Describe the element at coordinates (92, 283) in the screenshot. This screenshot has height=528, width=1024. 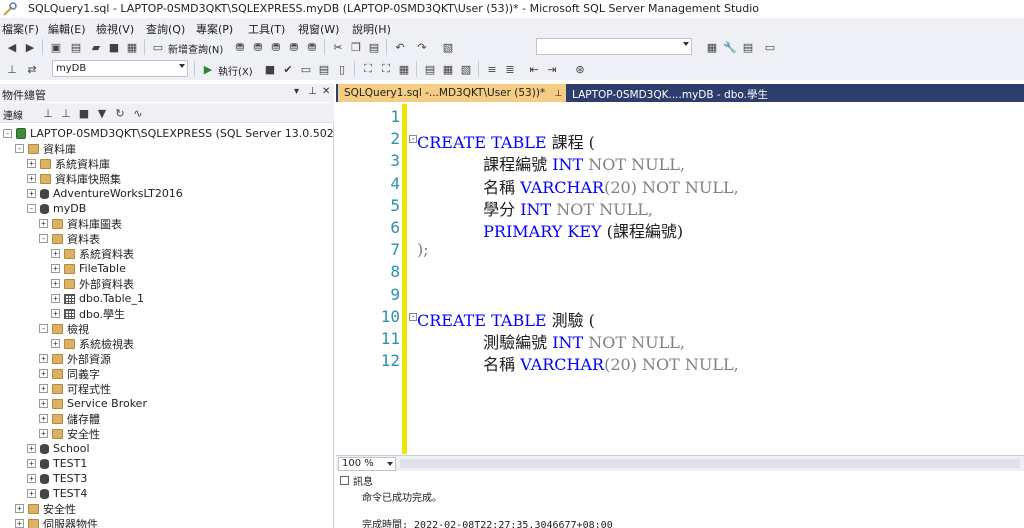
I see `tree-node: + 外部資料表` at that location.